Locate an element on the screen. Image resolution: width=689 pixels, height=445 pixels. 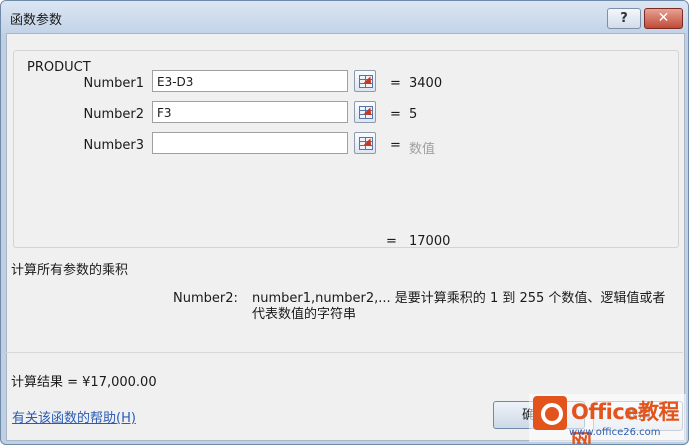
formula-result-equals: = is located at coordinates (391, 241).